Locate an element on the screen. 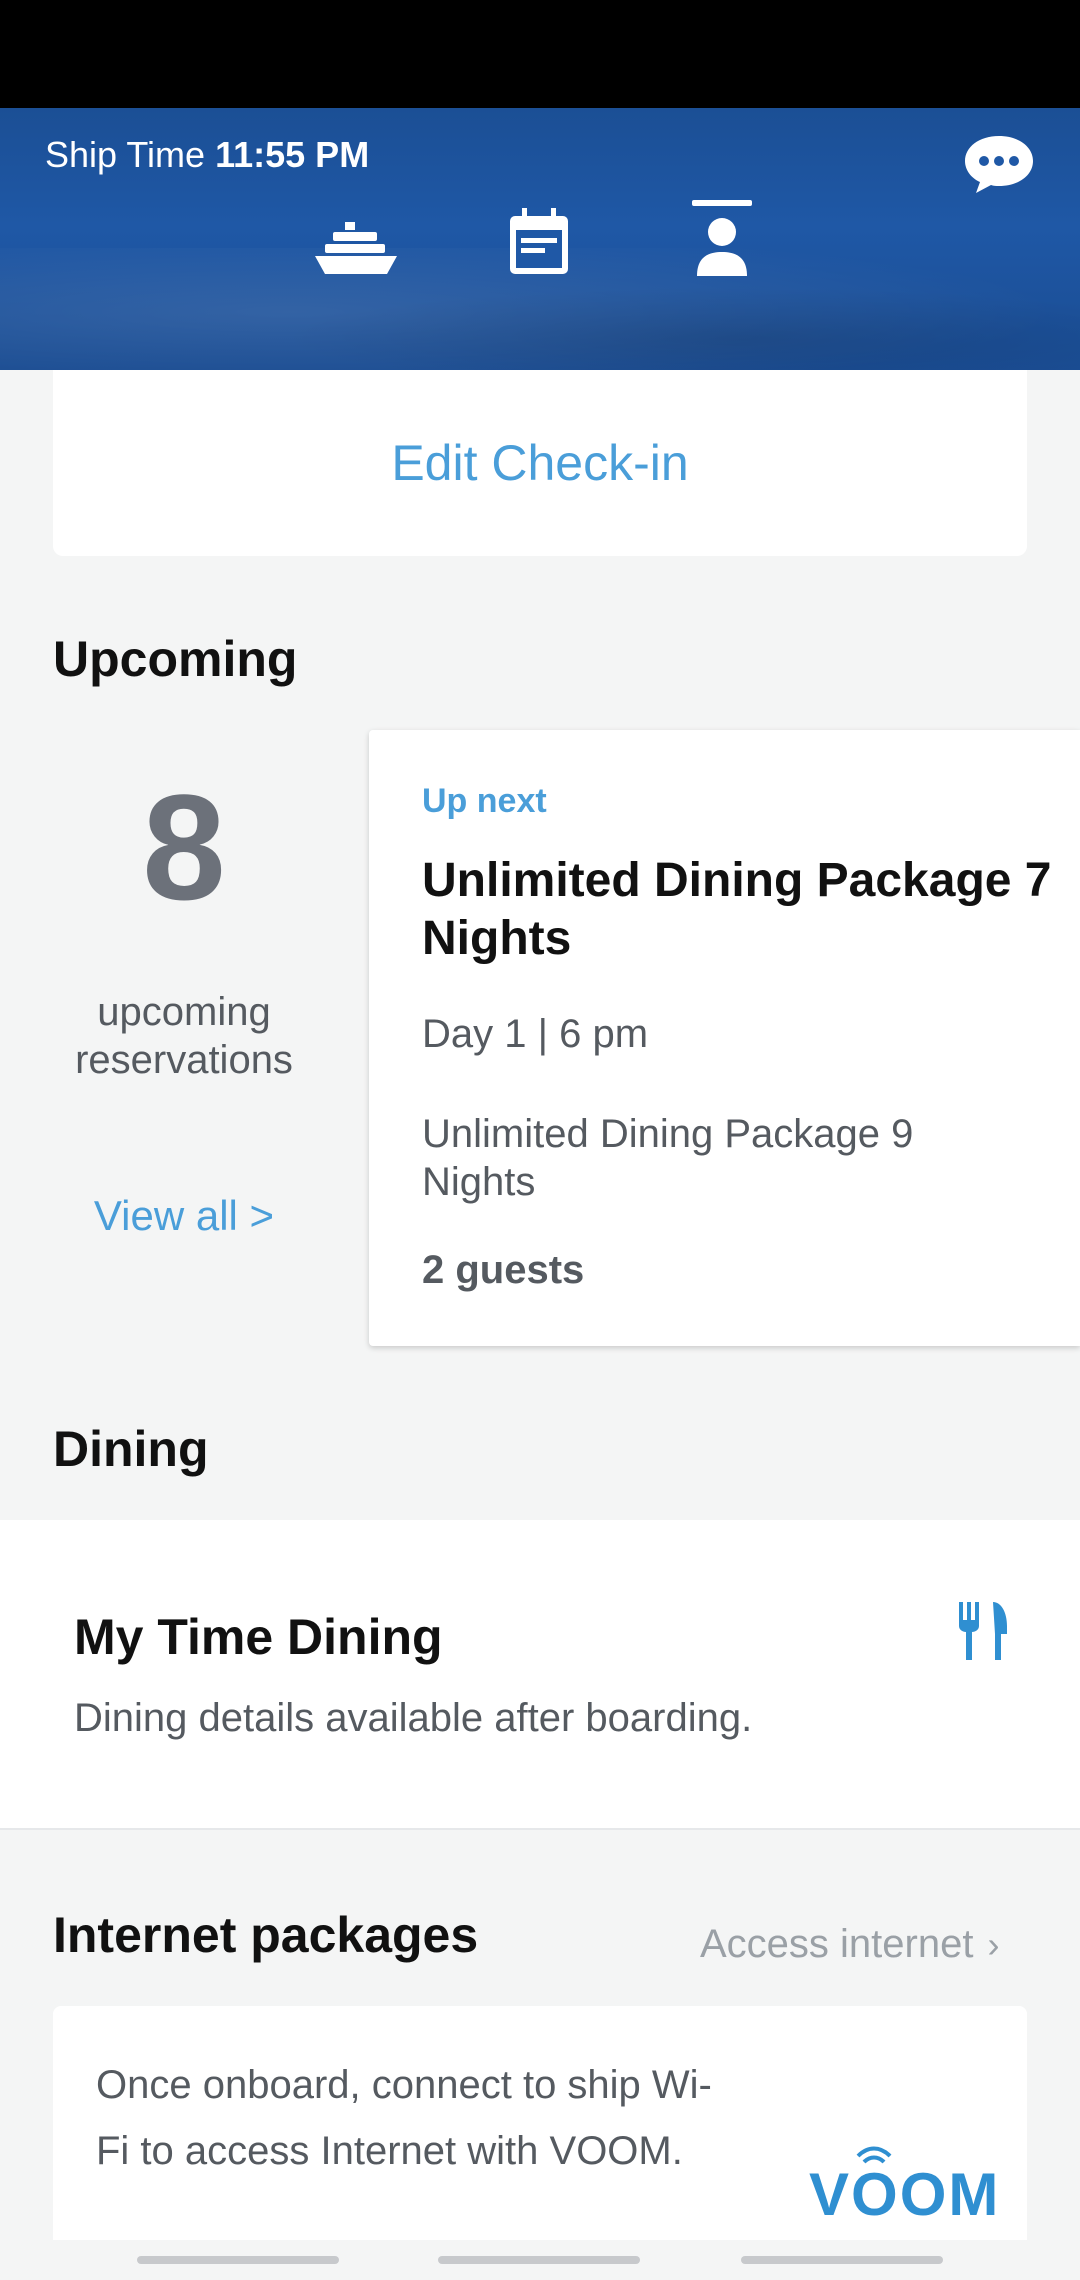  dining-title: Dining is located at coordinates (131, 1449).